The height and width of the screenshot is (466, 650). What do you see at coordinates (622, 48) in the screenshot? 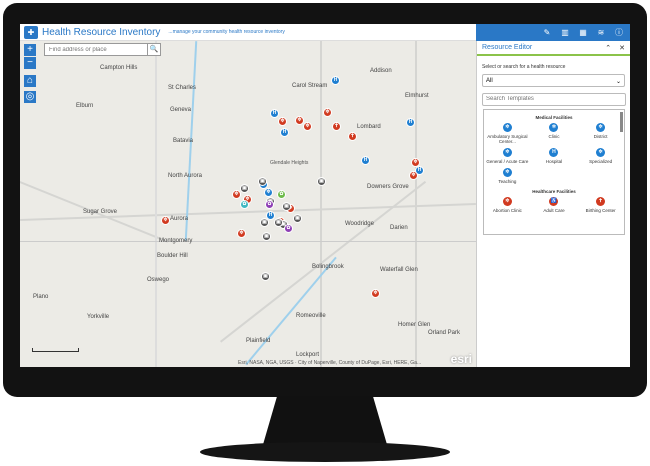
I see `close-icon: ✕` at bounding box center [622, 48].